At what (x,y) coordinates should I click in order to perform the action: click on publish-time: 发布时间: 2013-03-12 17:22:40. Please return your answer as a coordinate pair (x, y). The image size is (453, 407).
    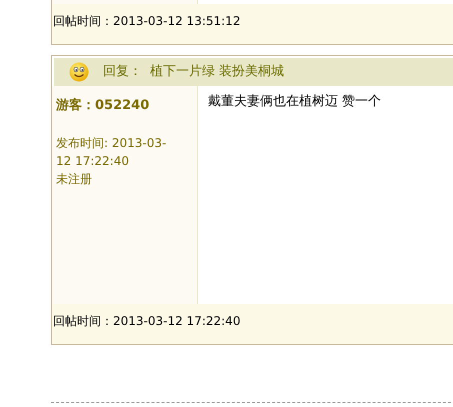
    Looking at the image, I should click on (112, 152).